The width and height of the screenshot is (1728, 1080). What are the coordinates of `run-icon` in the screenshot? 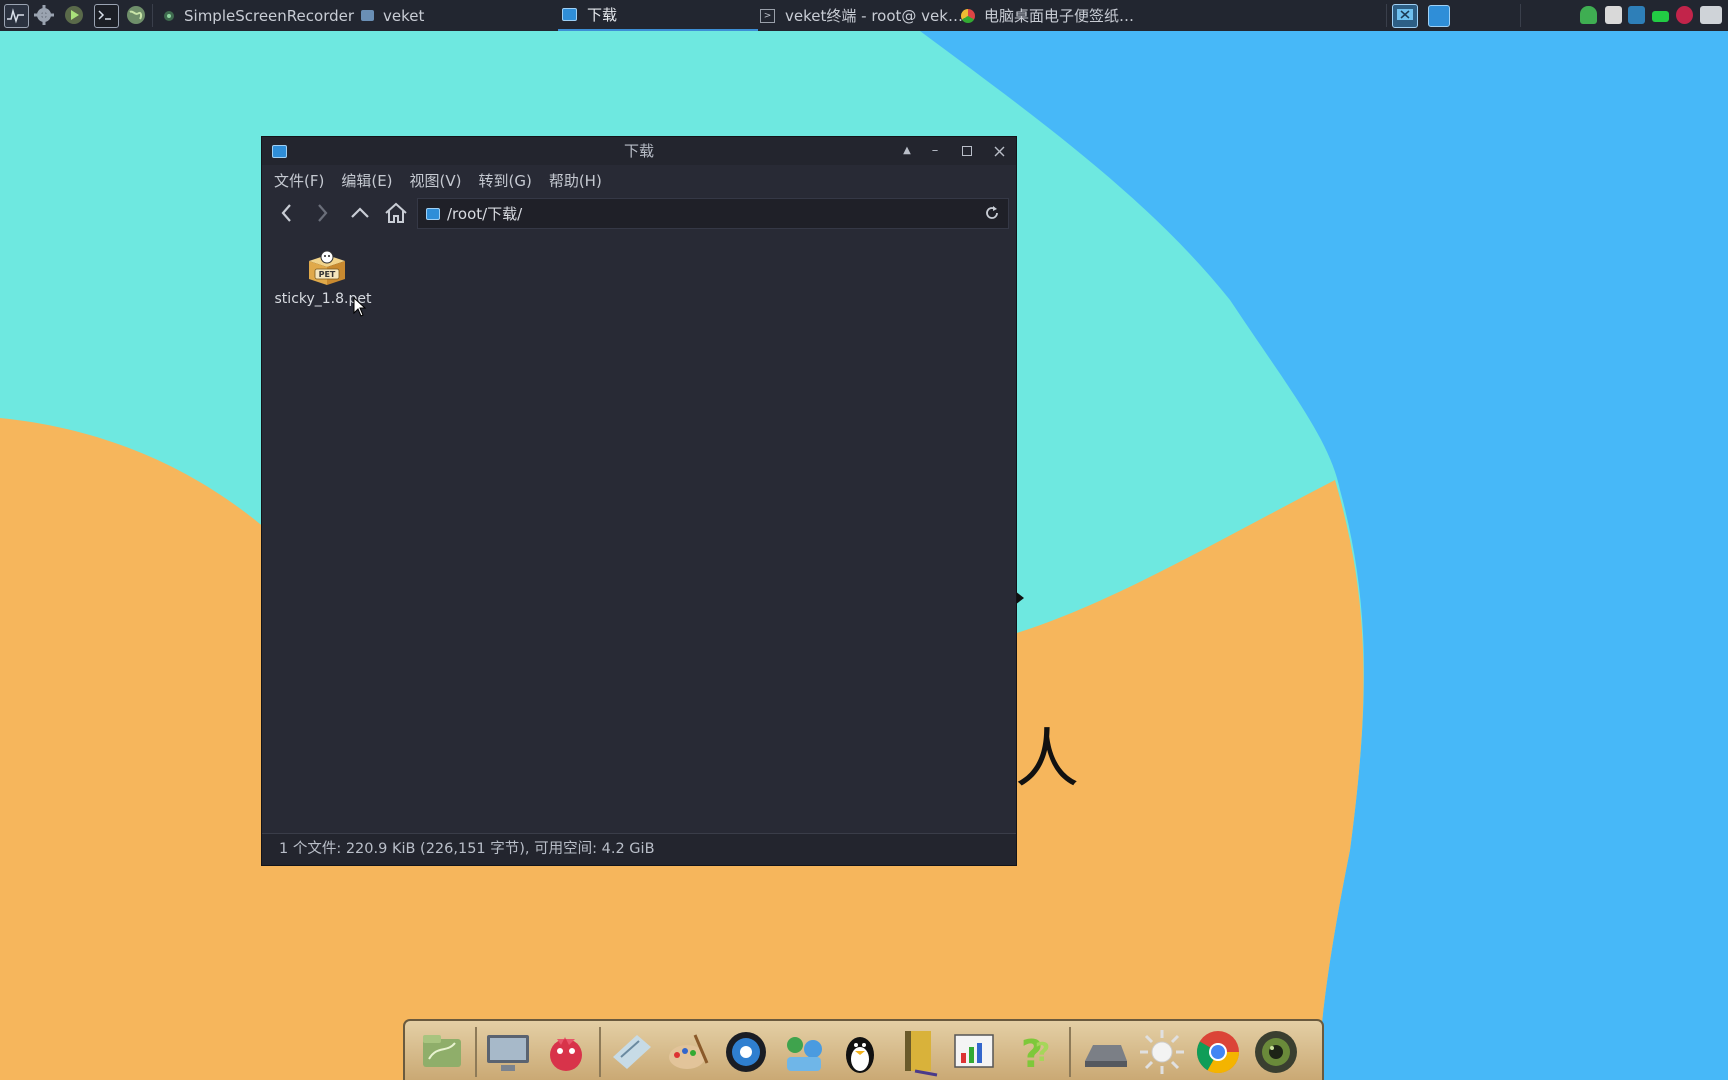 It's located at (74, 15).